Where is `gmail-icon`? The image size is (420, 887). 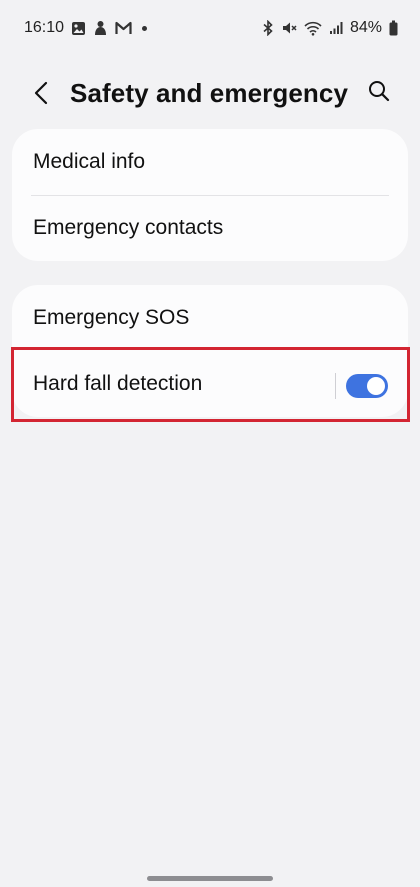 gmail-icon is located at coordinates (123, 28).